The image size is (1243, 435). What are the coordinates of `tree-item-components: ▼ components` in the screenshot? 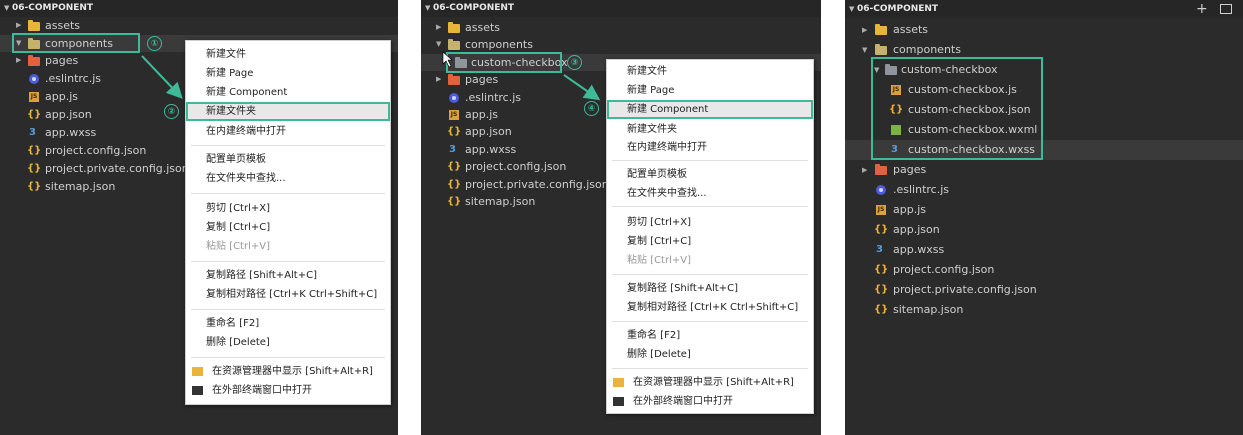 It's located at (621, 44).